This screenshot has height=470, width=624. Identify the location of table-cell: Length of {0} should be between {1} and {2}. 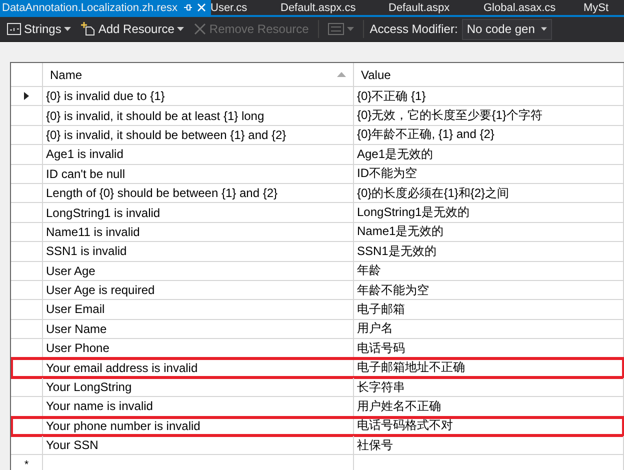
(198, 194).